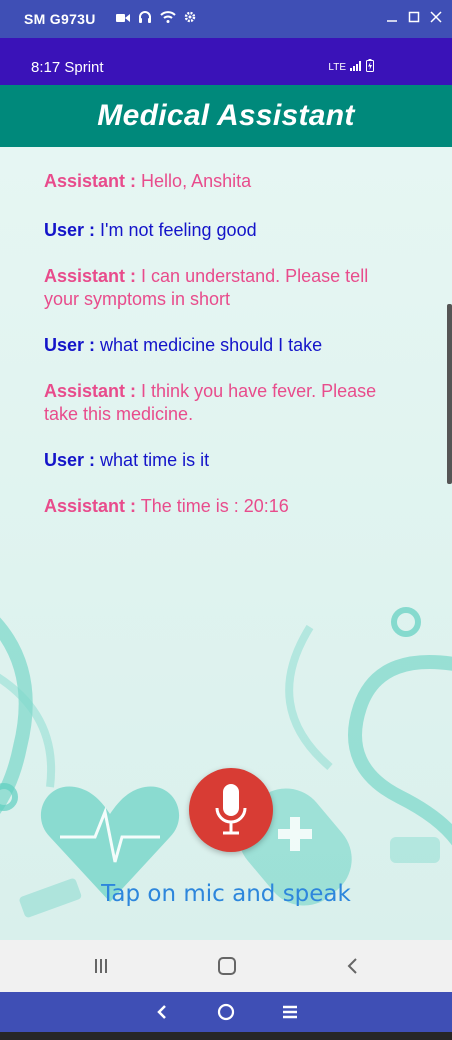 The height and width of the screenshot is (1040, 452). I want to click on signal-icon, so click(356, 67).